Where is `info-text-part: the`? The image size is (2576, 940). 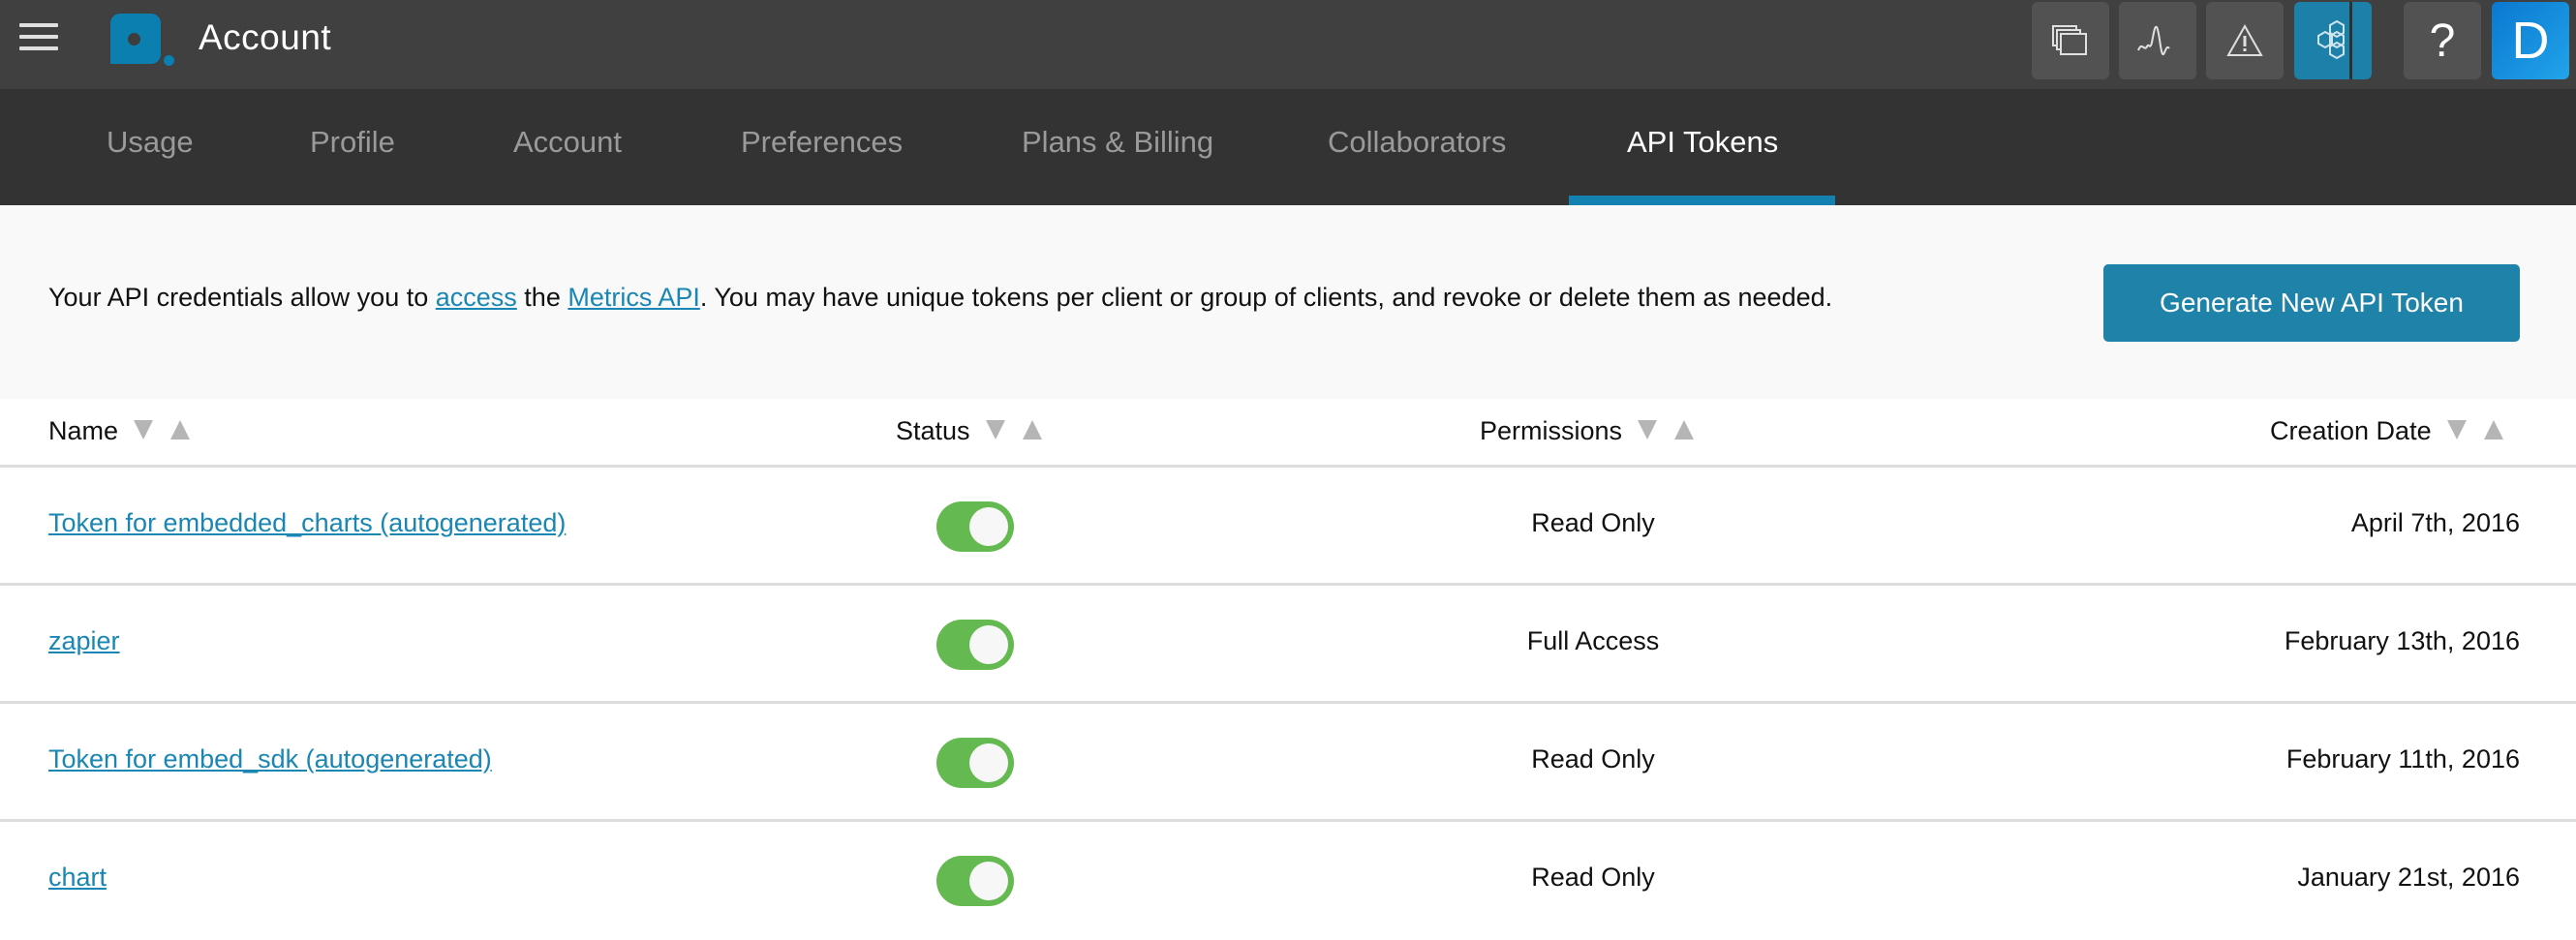
info-text-part: the is located at coordinates (542, 297).